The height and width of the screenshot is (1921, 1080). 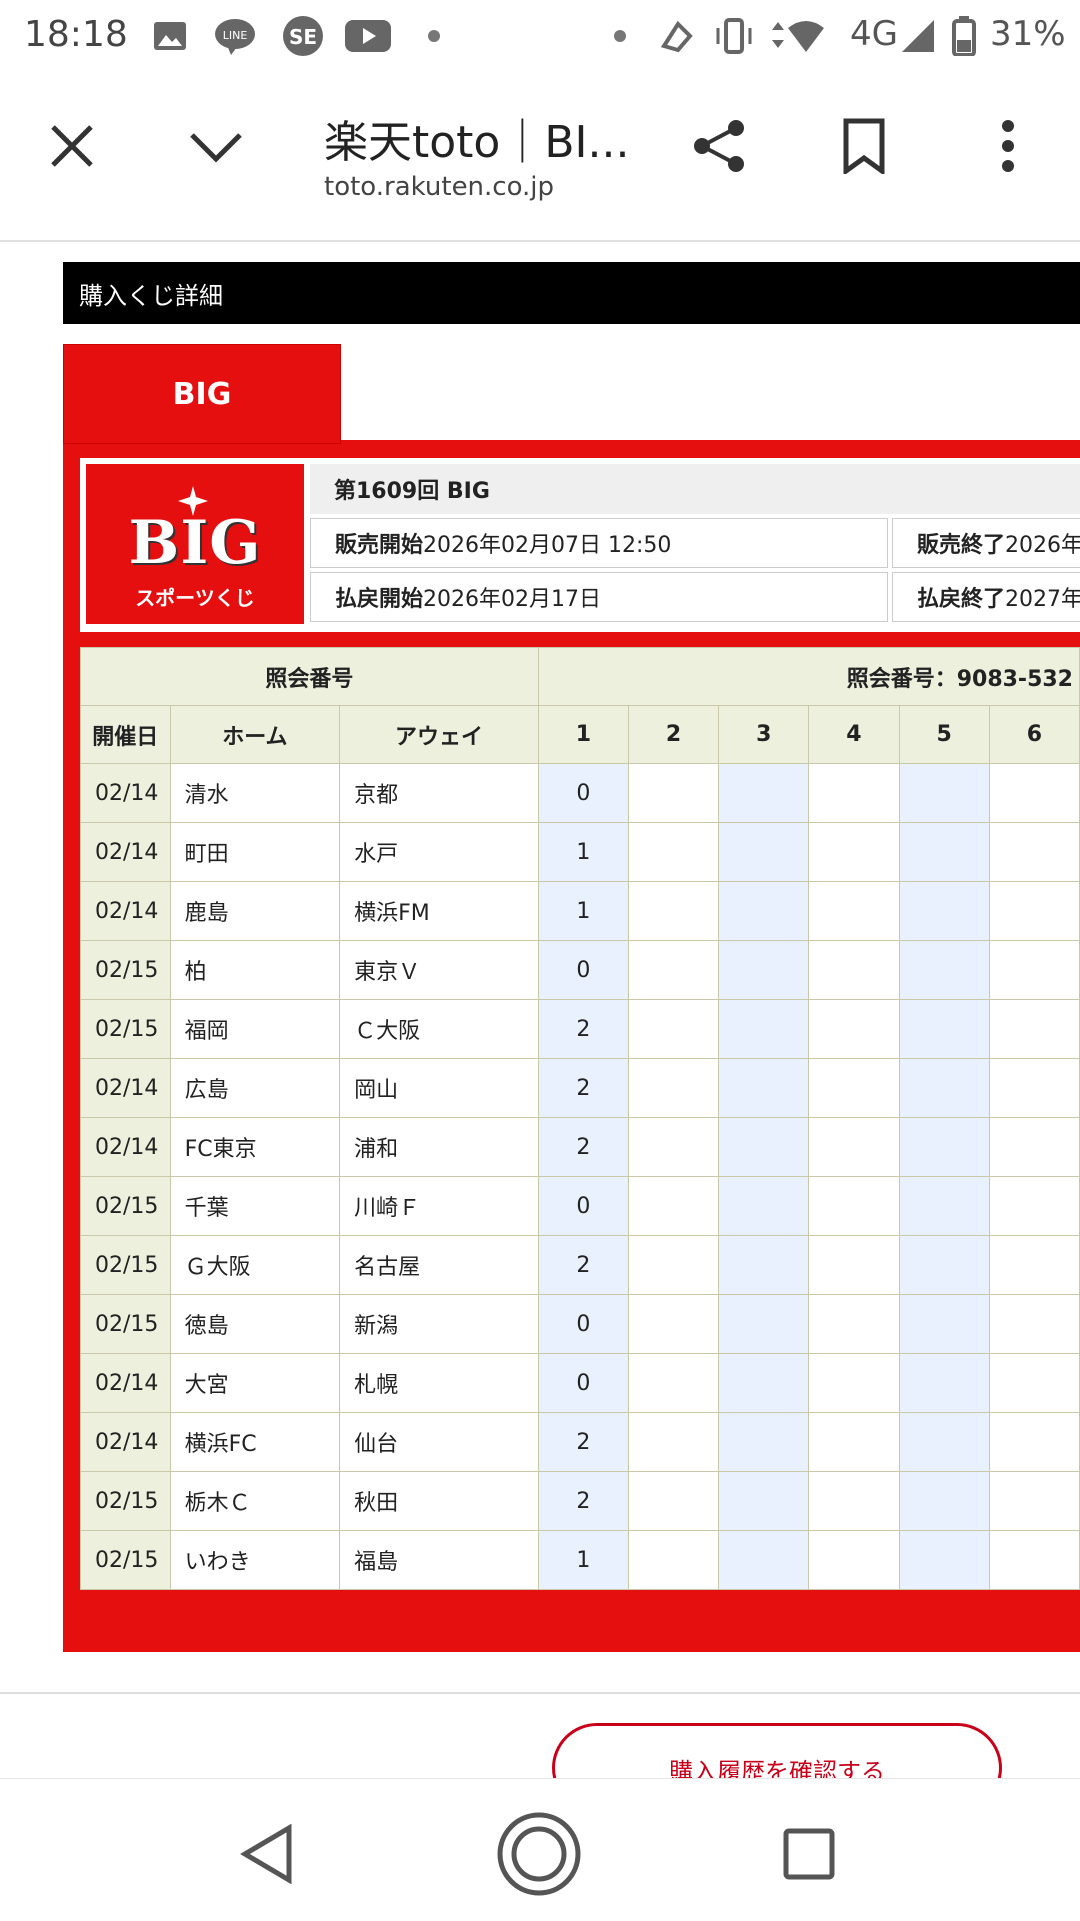 What do you see at coordinates (961, 599) in the screenshot?
I see `payout-end-label: 払戻終了` at bounding box center [961, 599].